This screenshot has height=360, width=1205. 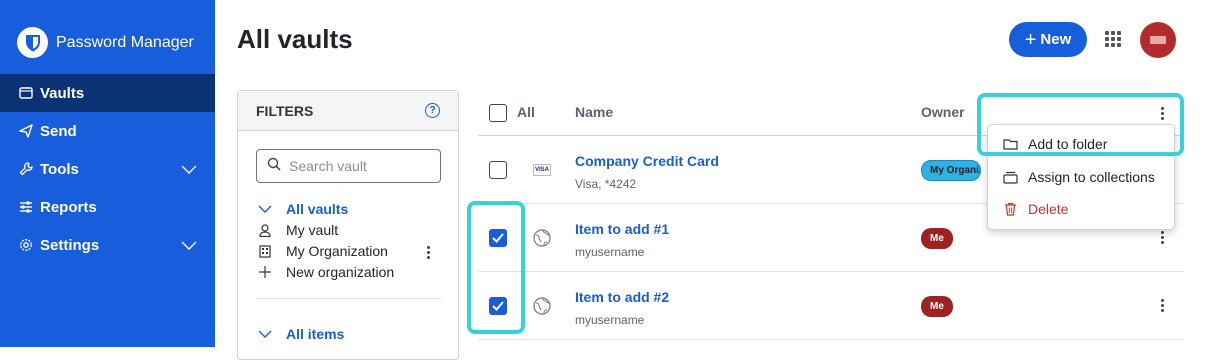 What do you see at coordinates (315, 334) in the screenshot?
I see `filter-label: All items` at bounding box center [315, 334].